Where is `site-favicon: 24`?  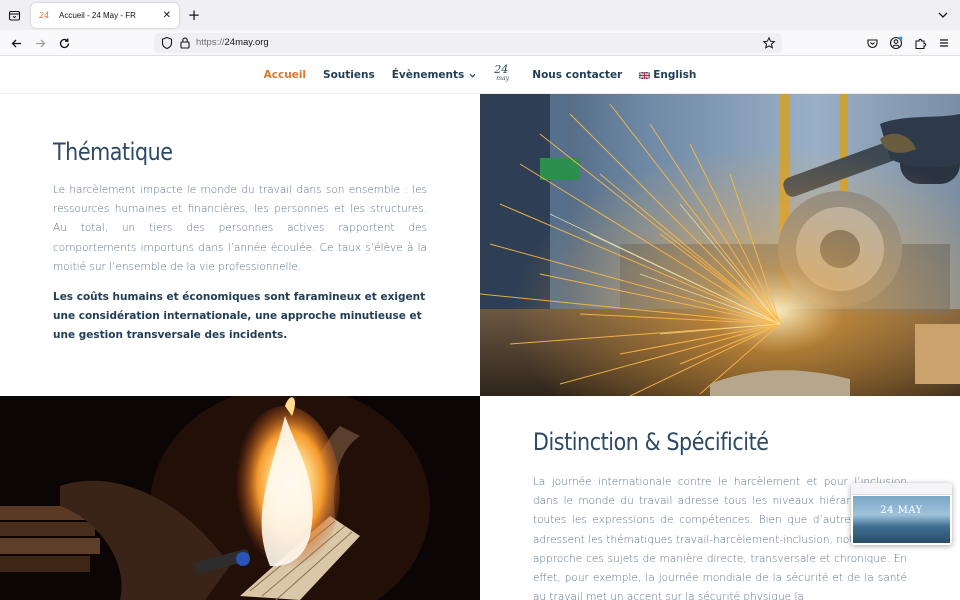 site-favicon: 24 is located at coordinates (44, 15).